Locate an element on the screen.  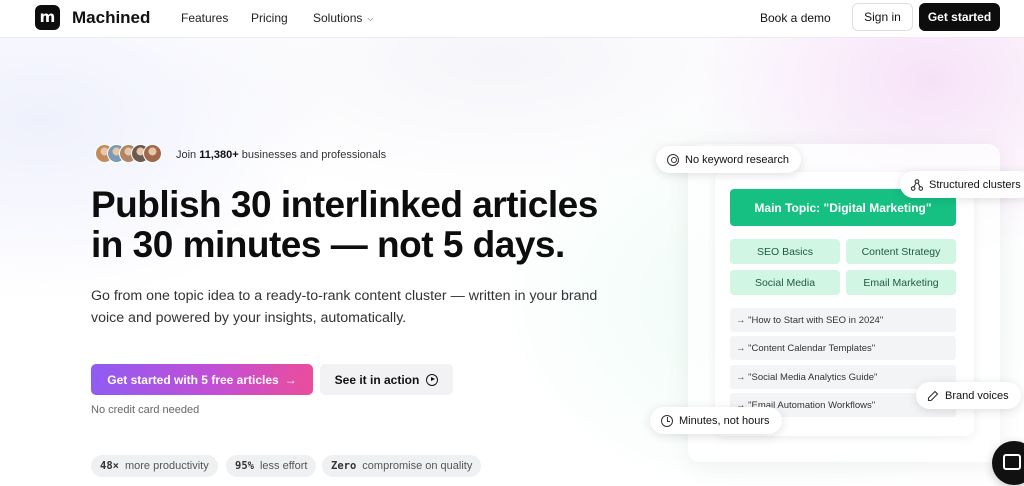
stat-value: 95% is located at coordinates (244, 466).